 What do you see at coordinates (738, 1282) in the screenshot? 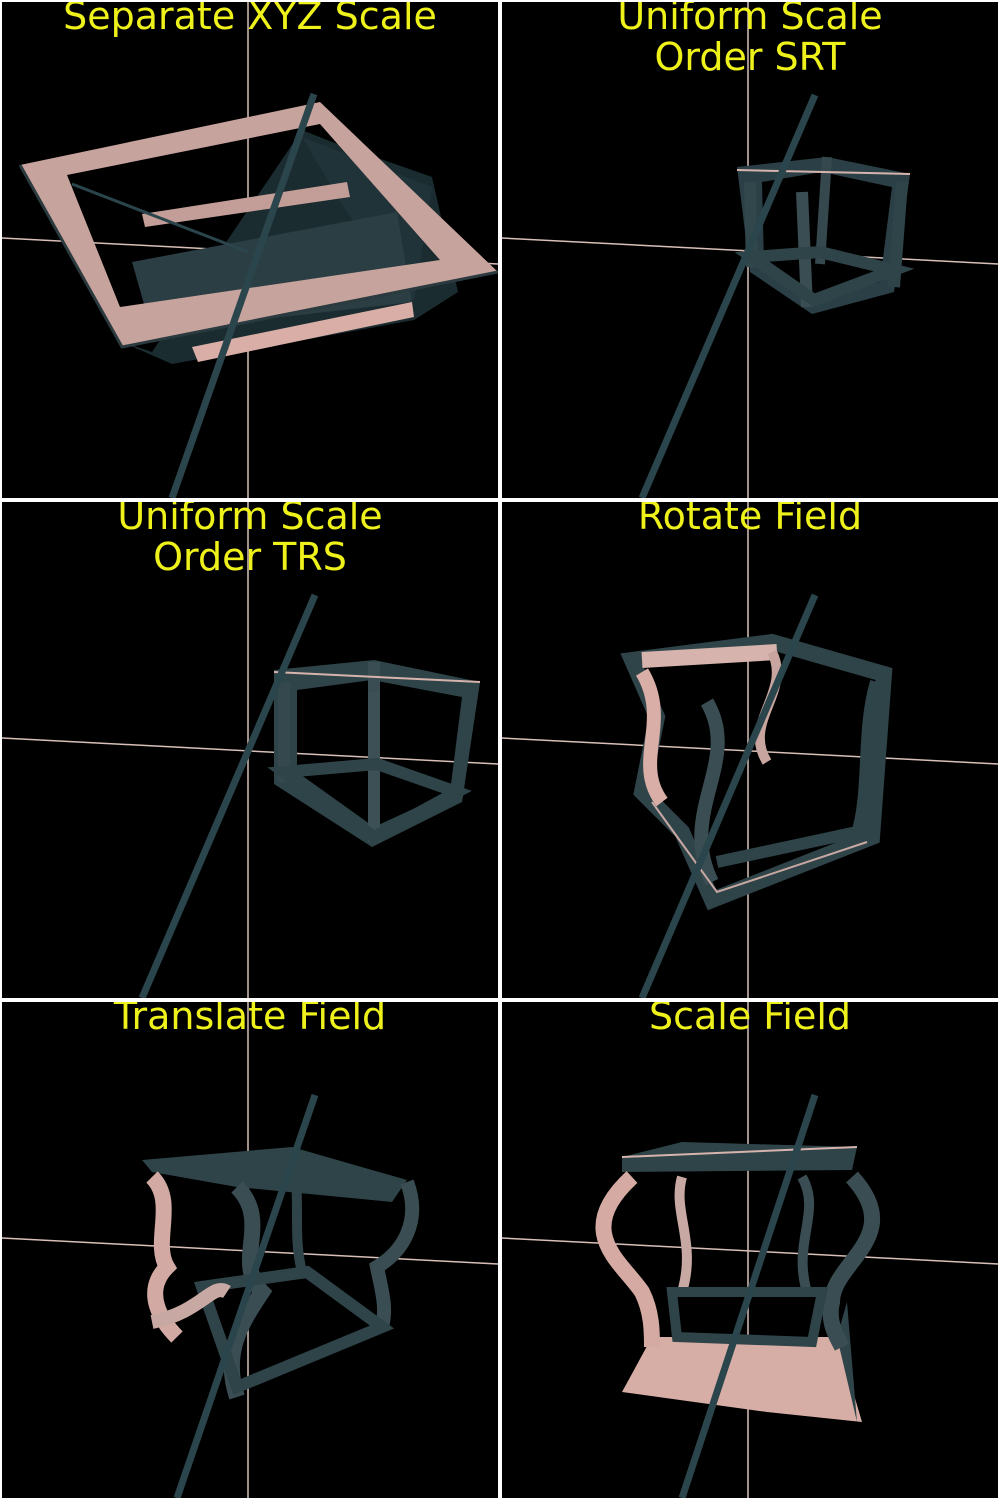
I see `vase-cube-model` at bounding box center [738, 1282].